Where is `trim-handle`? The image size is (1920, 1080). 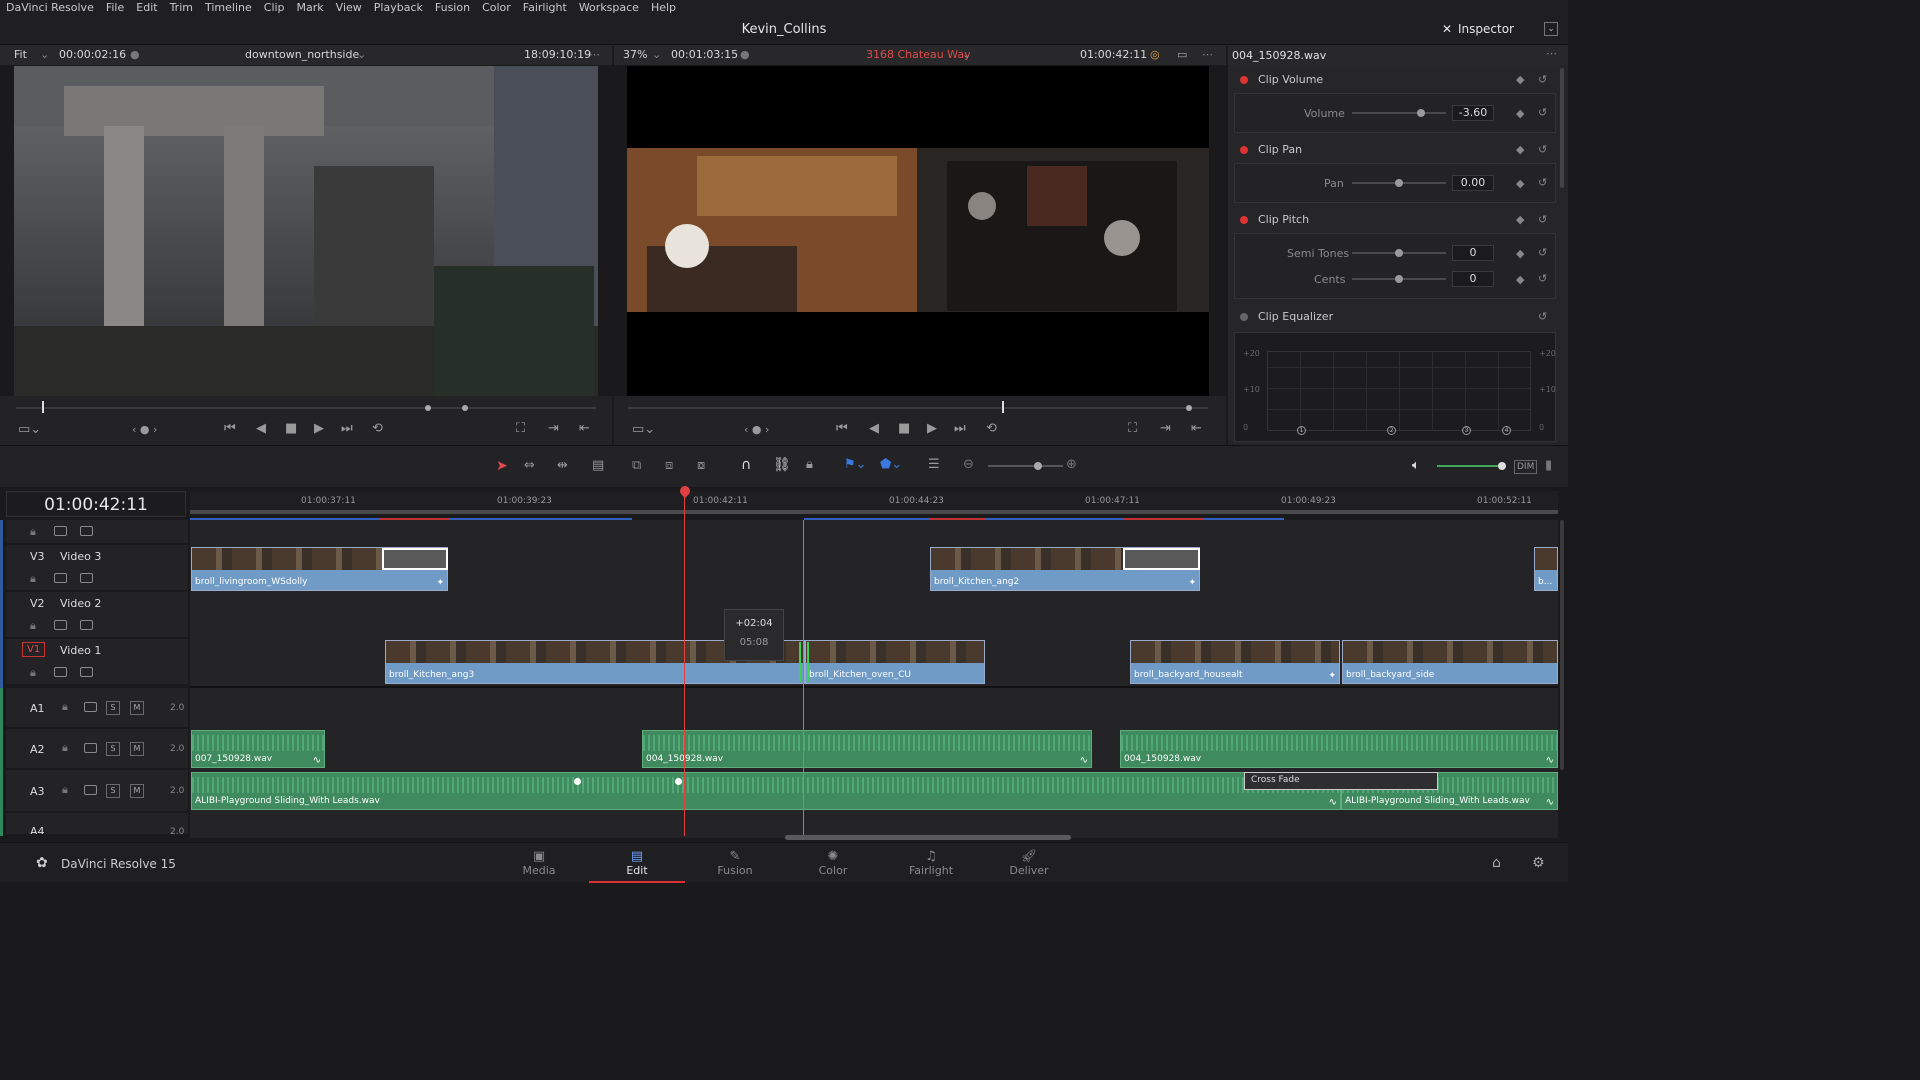 trim-handle is located at coordinates (804, 662).